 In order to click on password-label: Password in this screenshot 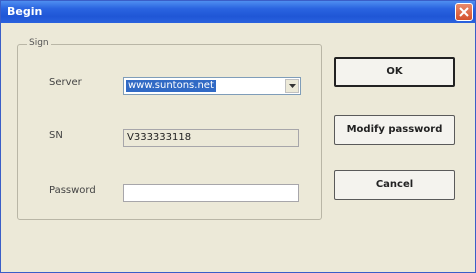, I will do `click(72, 190)`.